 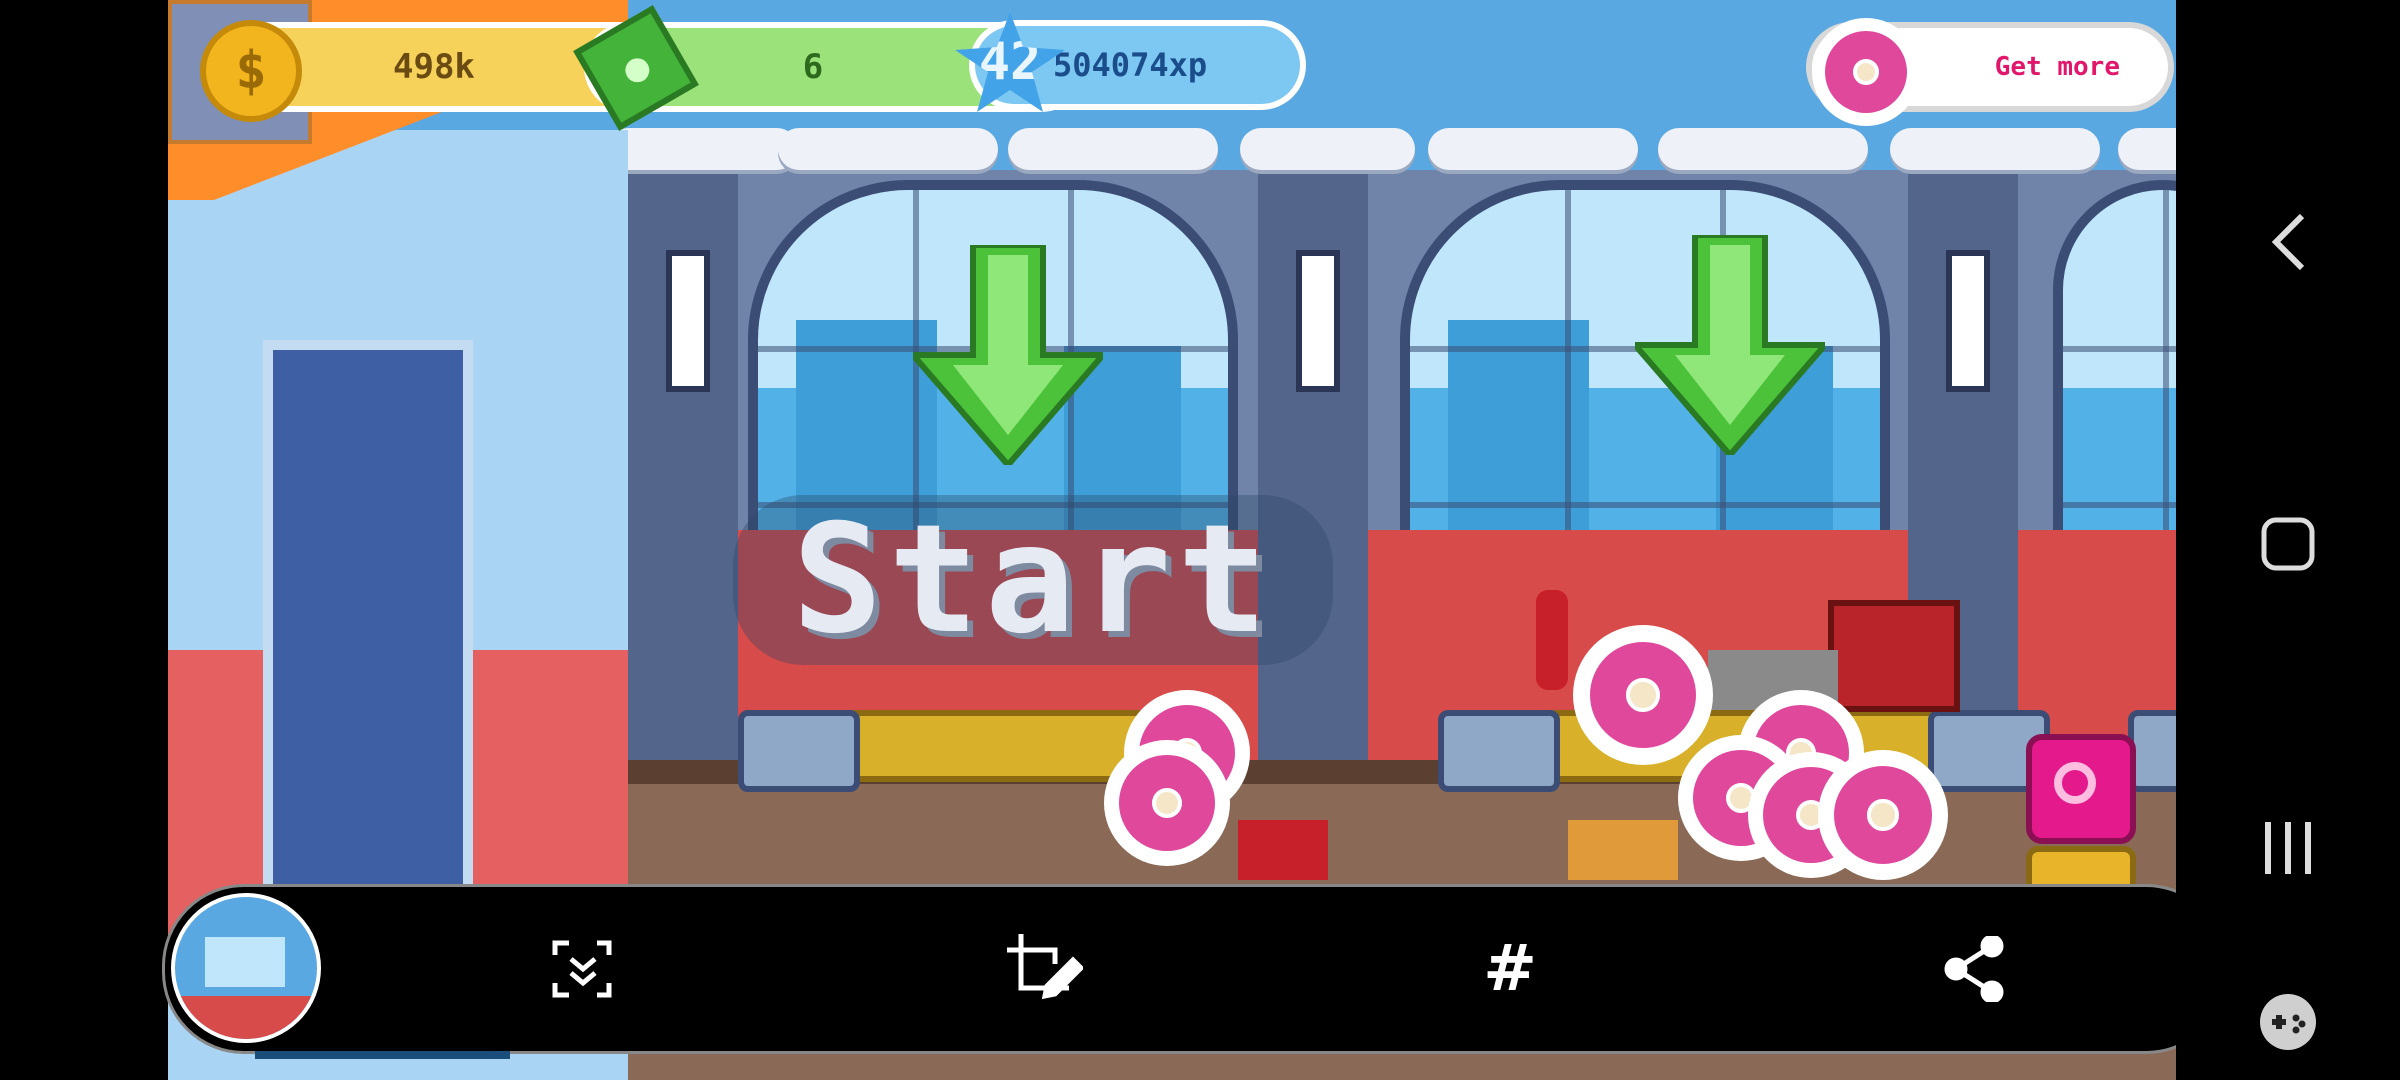 What do you see at coordinates (1552, 640) in the screenshot?
I see `extinguisher` at bounding box center [1552, 640].